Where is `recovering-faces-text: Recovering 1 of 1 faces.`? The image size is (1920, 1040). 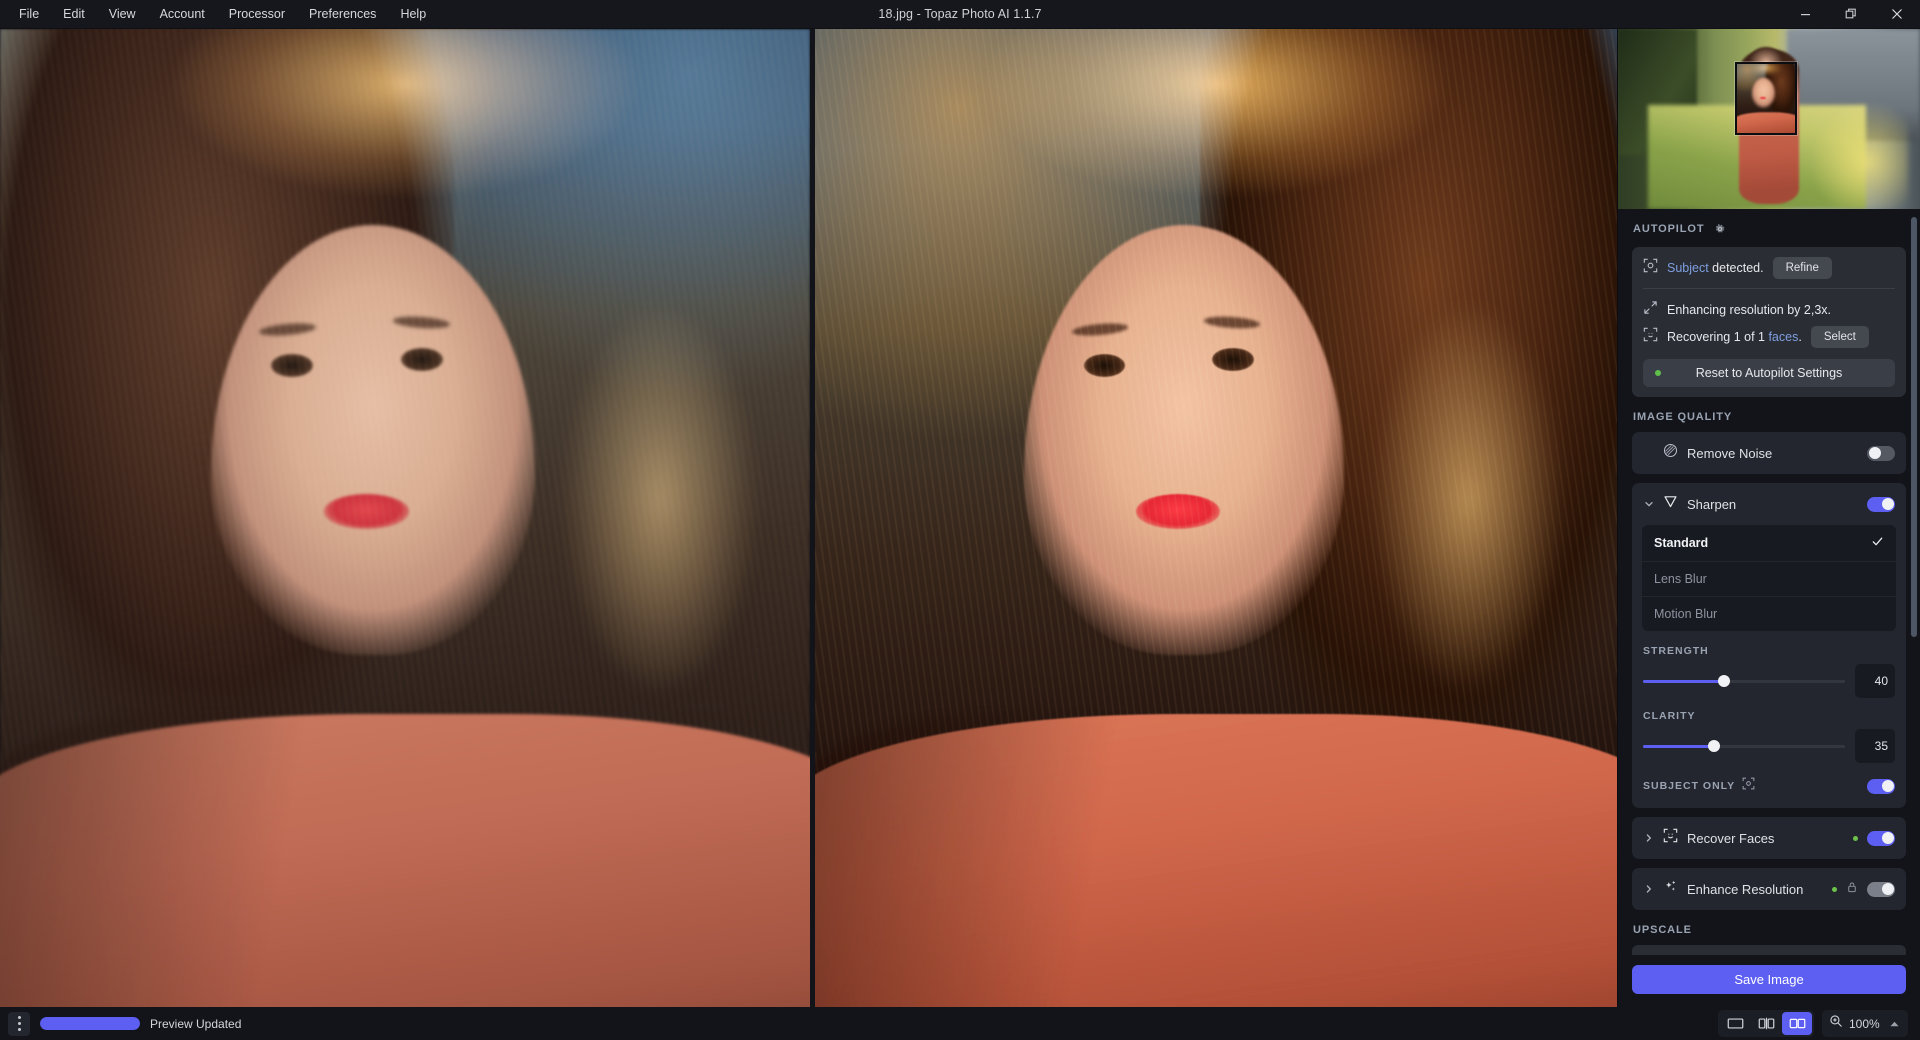 recovering-faces-text: Recovering 1 of 1 faces. is located at coordinates (1734, 337).